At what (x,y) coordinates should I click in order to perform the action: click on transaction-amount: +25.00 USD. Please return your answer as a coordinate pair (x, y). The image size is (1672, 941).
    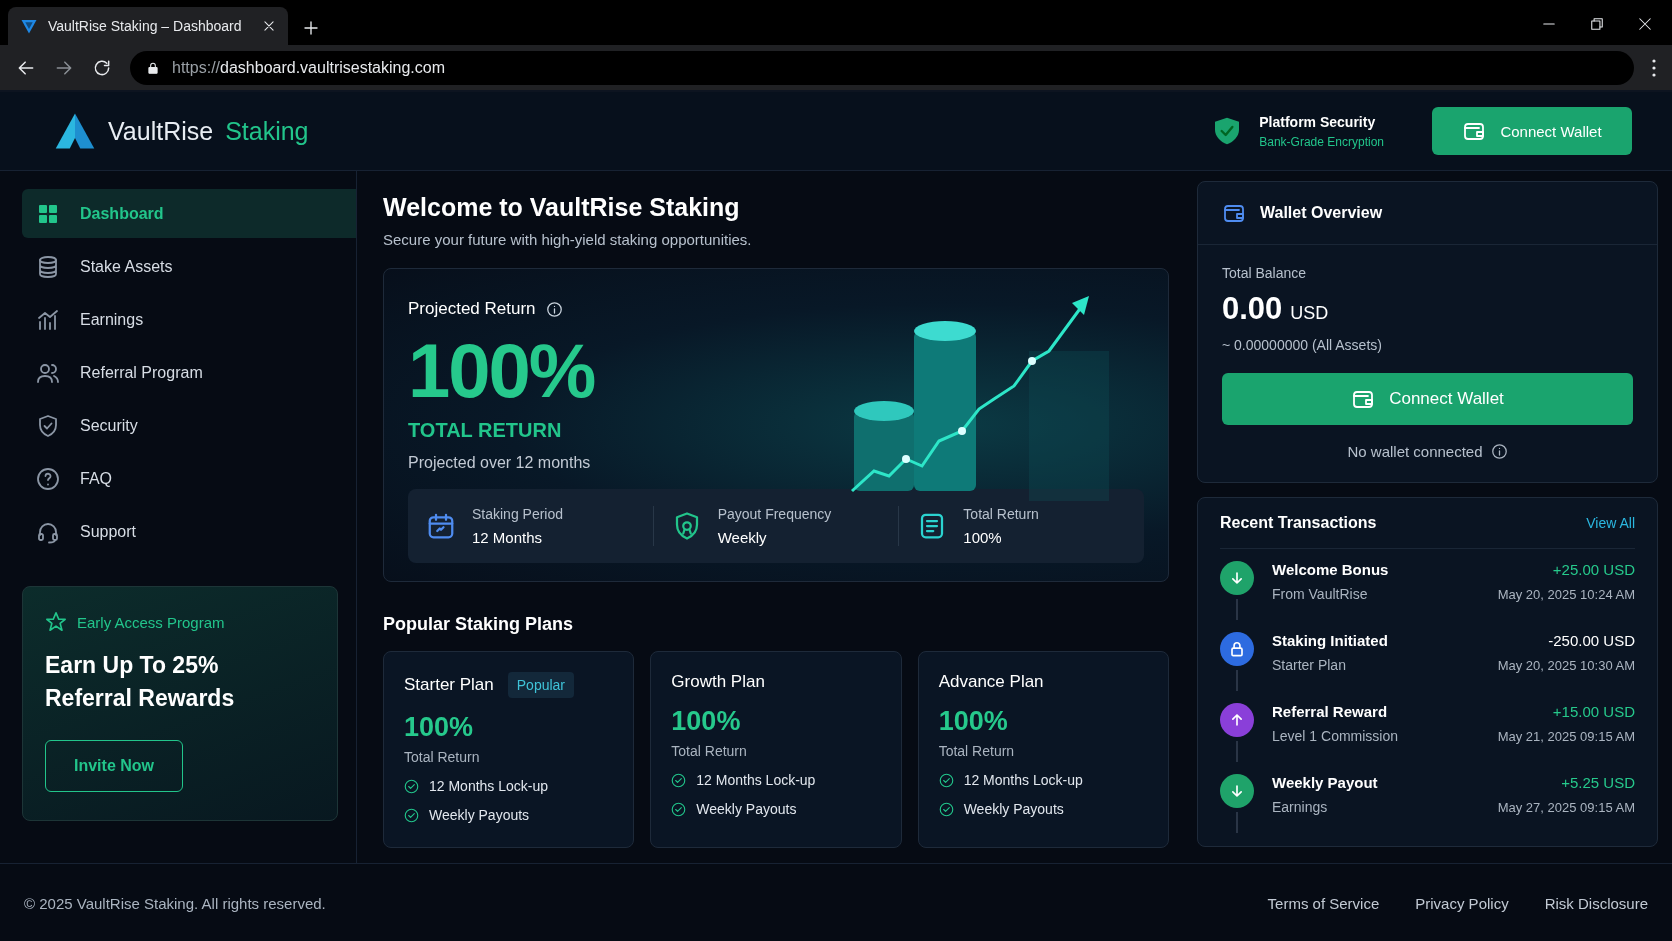
    Looking at the image, I should click on (1593, 569).